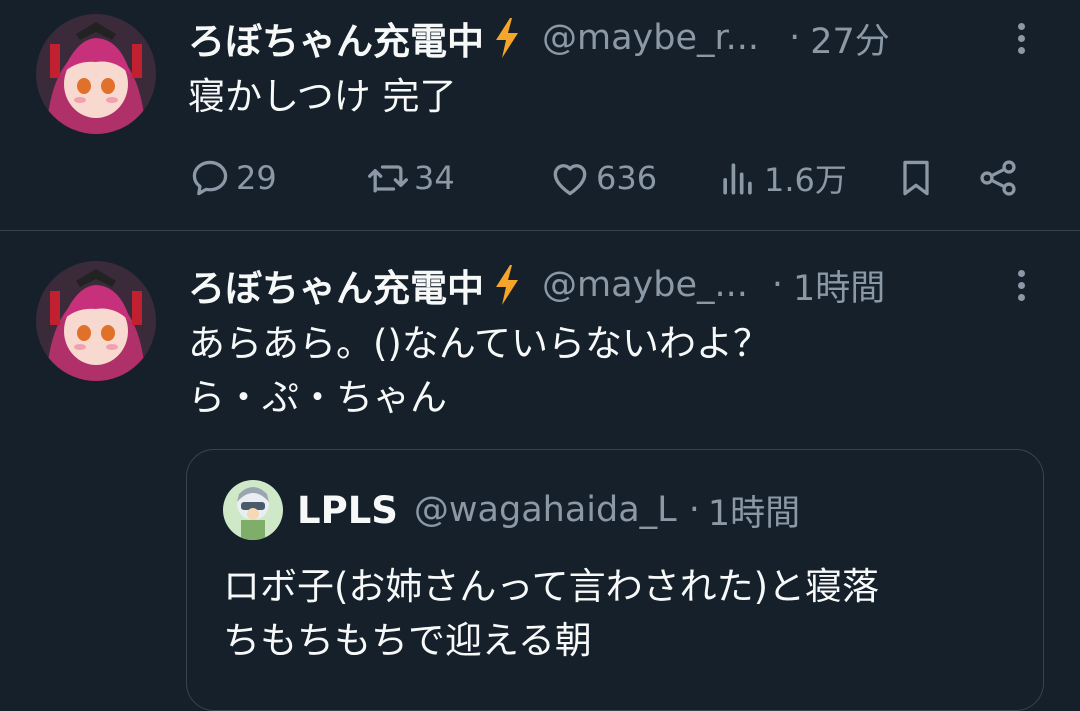 Image resolution: width=1080 pixels, height=711 pixels. What do you see at coordinates (479, 370) in the screenshot?
I see `tweet-text: あらあら。()なんていらないわよ？ ら・ぷ・ちゃん` at bounding box center [479, 370].